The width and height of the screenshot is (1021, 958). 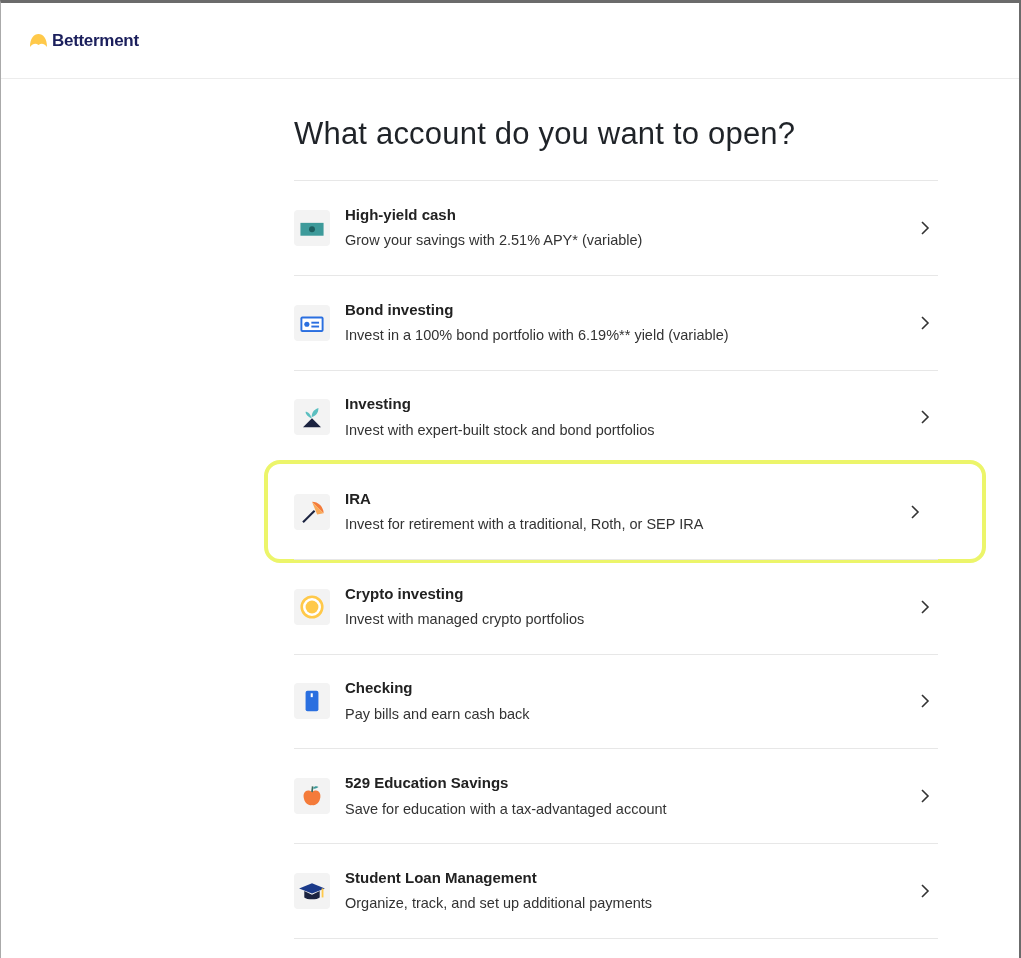 I want to click on account-description: Pay bills and earn cash back, so click(x=438, y=714).